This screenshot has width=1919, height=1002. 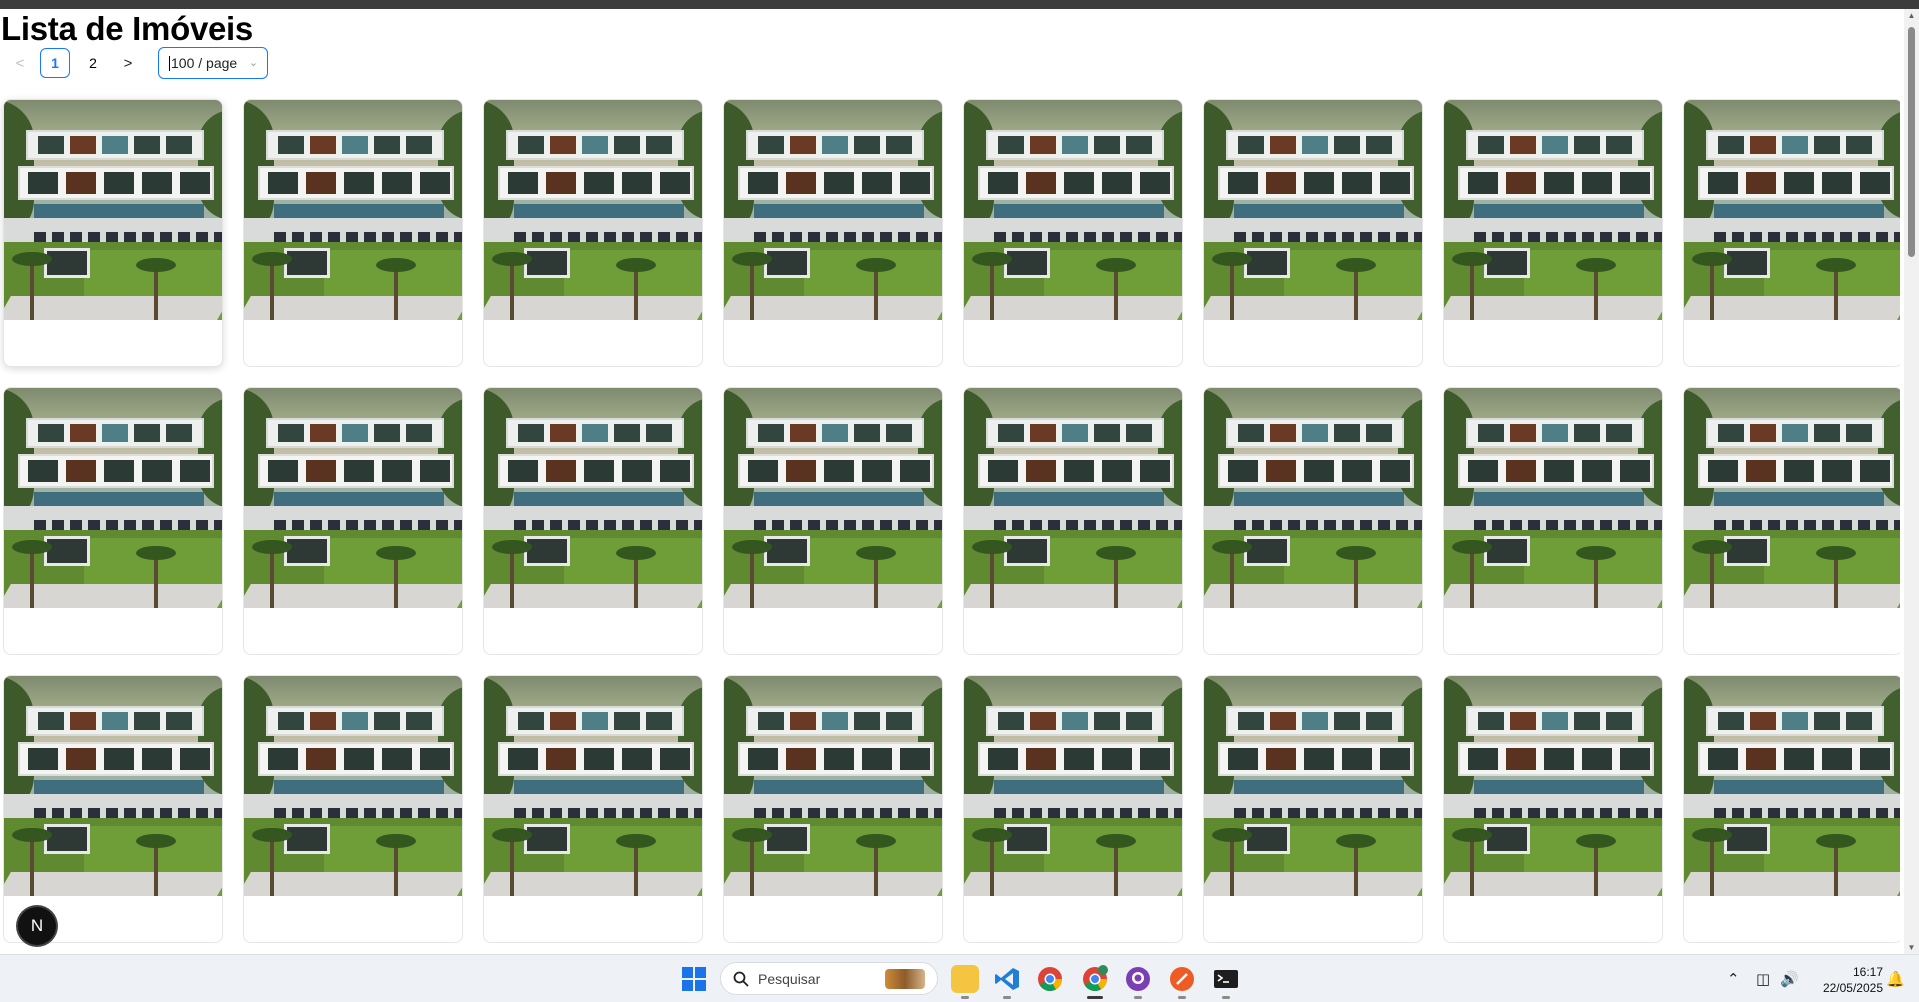 I want to click on chevron-down-icon: ⌄, so click(x=253, y=63).